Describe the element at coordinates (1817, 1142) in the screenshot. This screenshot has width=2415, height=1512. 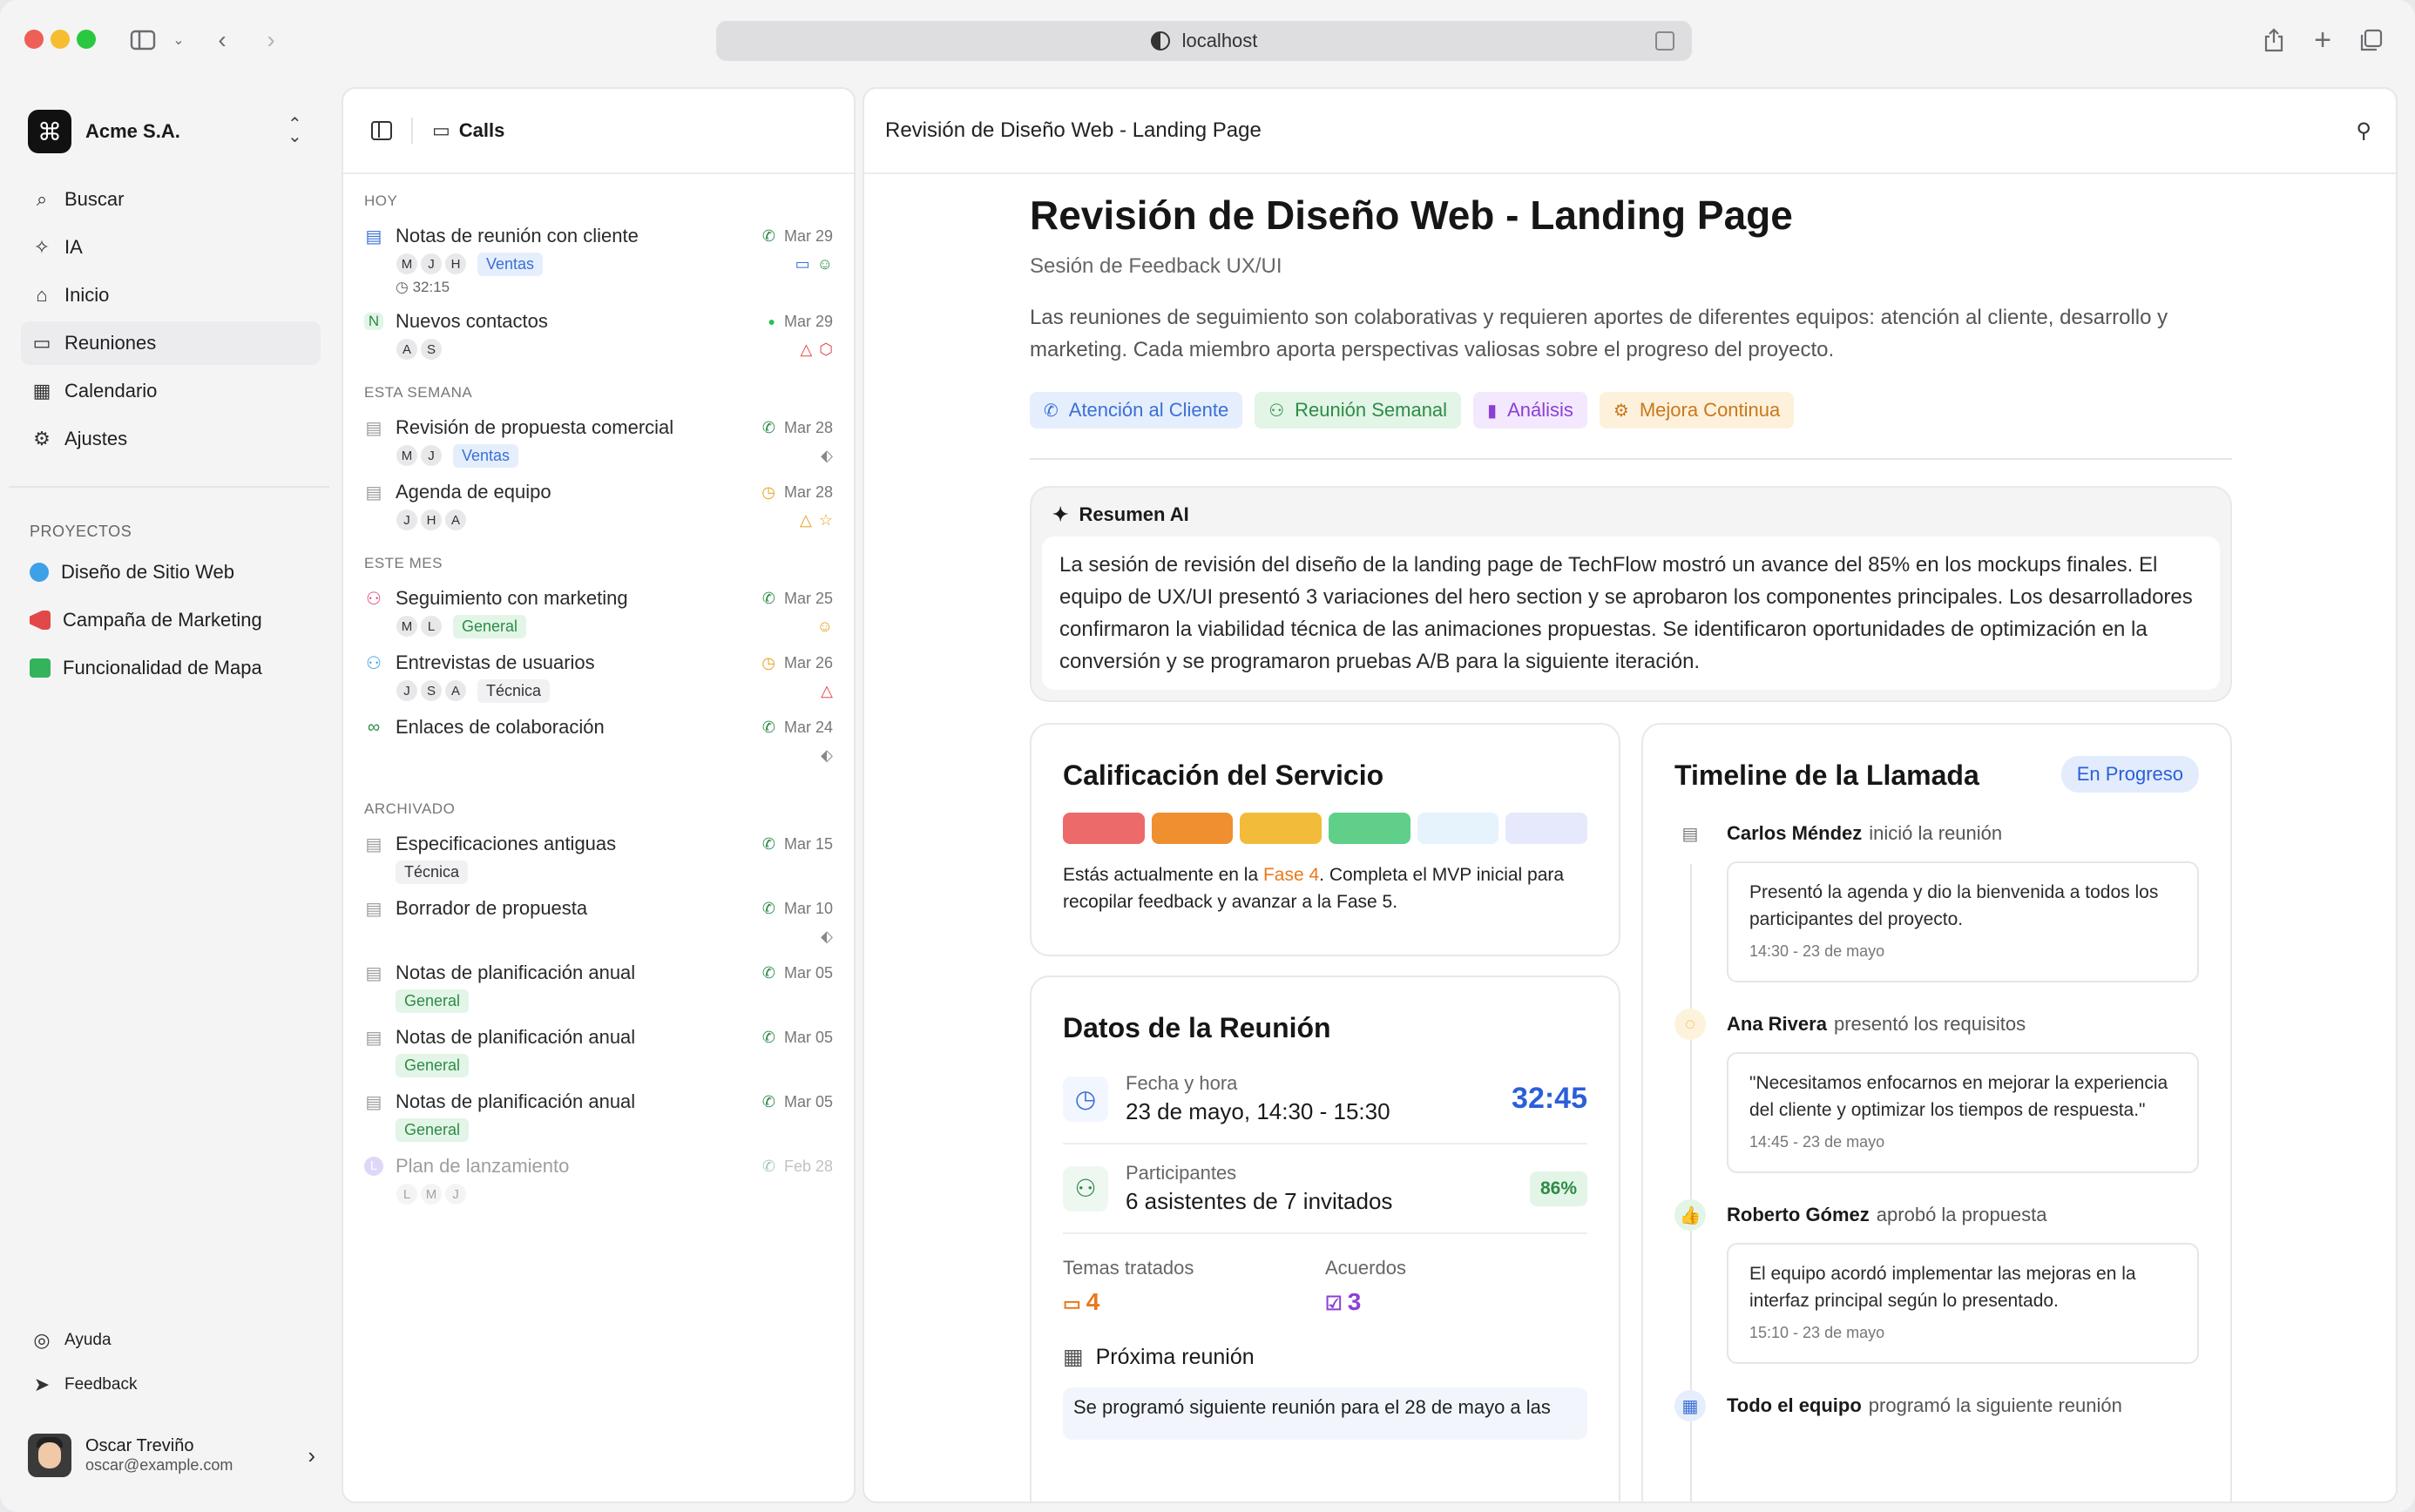
I see `event-time: 14:45 - 23 de mayo` at that location.